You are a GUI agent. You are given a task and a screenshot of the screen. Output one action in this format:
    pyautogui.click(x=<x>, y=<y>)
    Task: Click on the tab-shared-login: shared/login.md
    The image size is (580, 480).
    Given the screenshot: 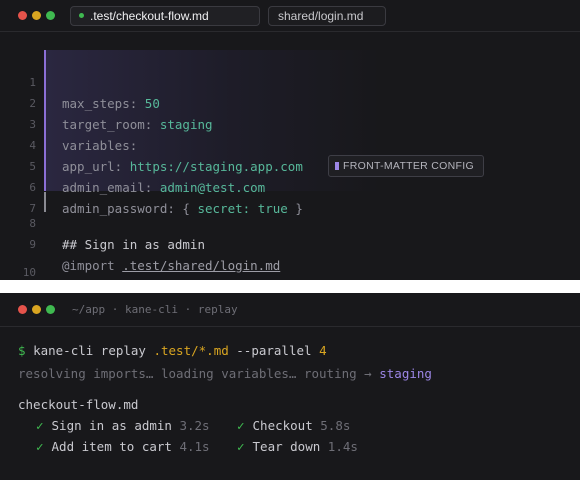 What is the action you would take?
    pyautogui.click(x=327, y=16)
    